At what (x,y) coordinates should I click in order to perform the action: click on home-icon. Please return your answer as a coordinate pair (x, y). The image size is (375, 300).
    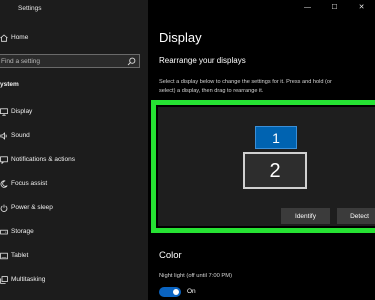
    Looking at the image, I should click on (4, 38).